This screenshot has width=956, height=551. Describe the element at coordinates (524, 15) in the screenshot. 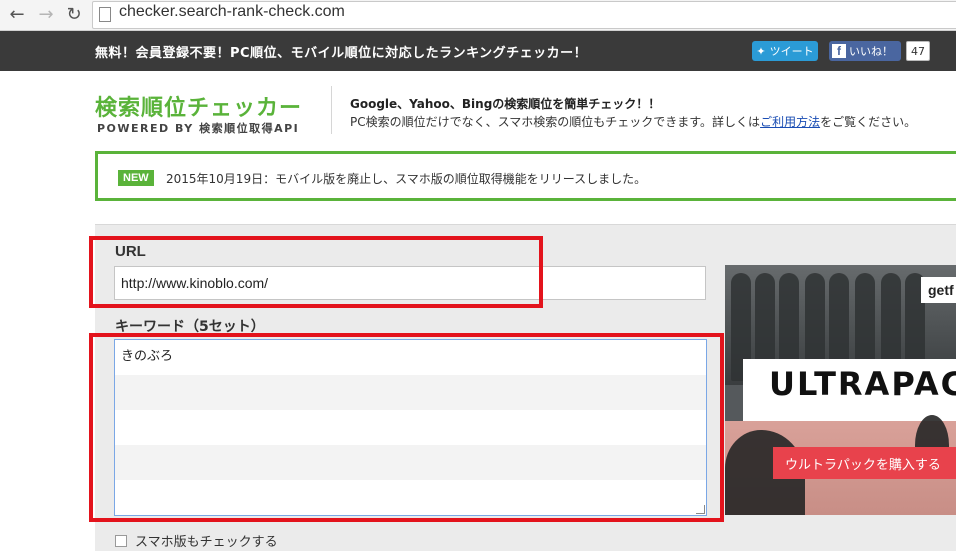

I see `address-bar: checker.search-rank-check.com` at that location.